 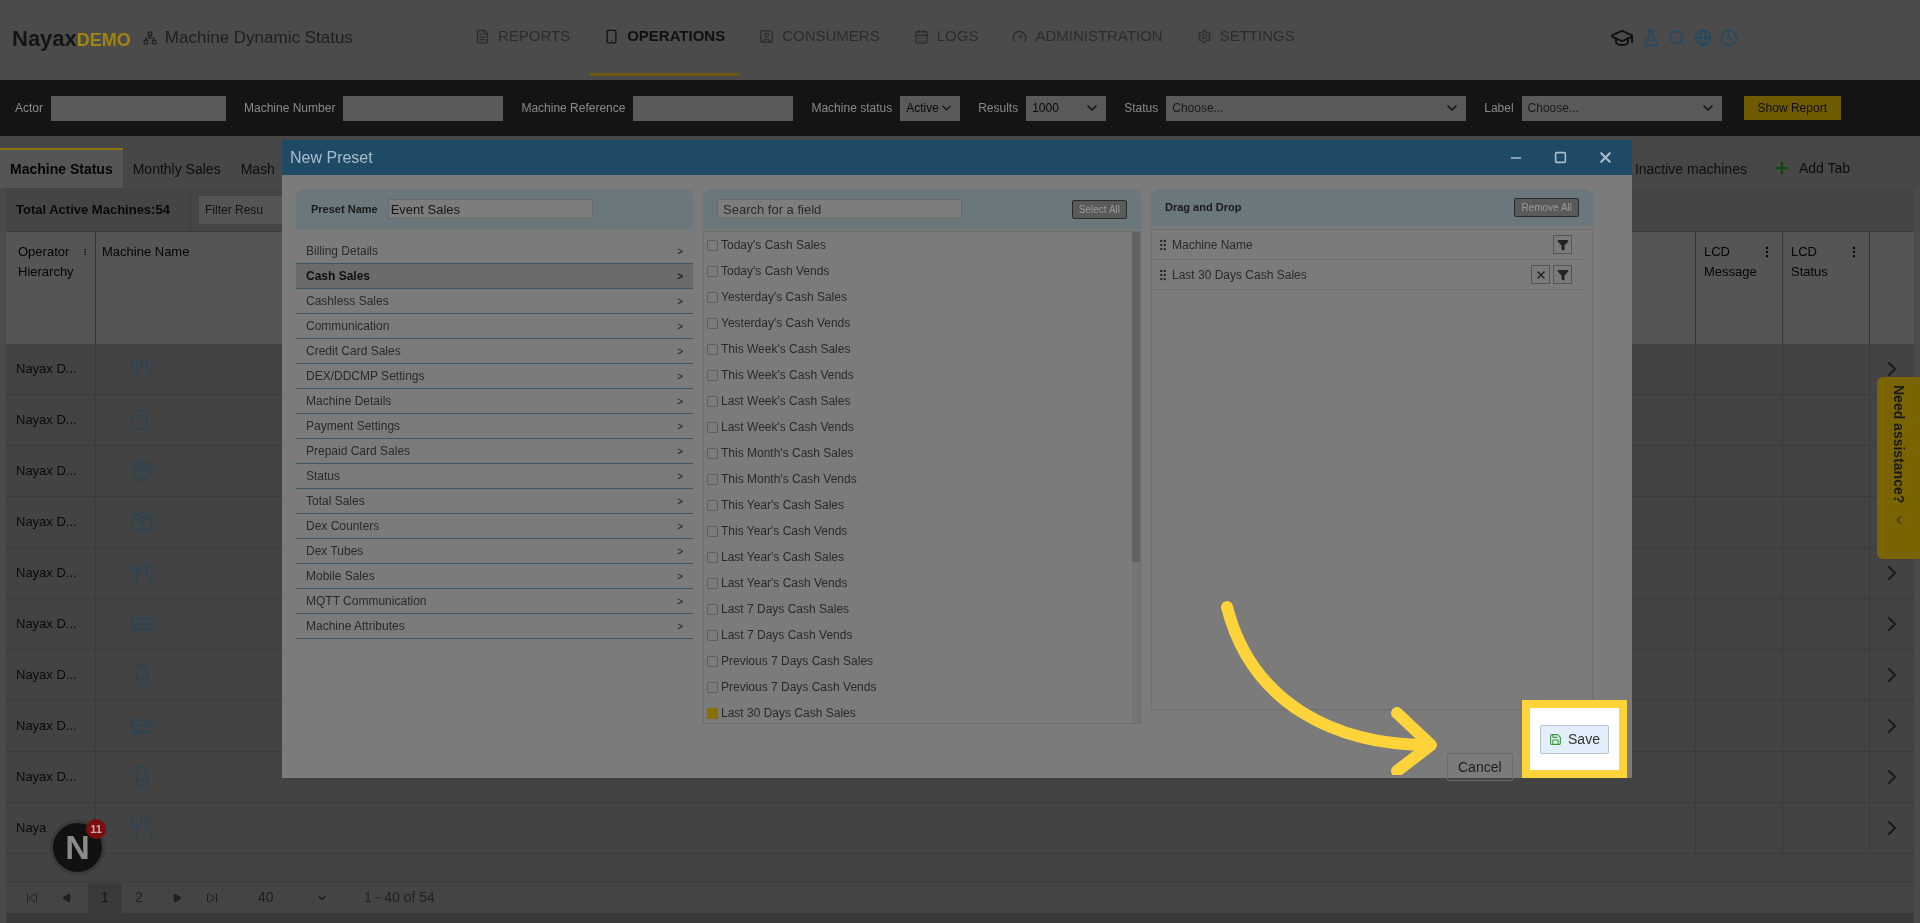 What do you see at coordinates (1574, 739) in the screenshot?
I see `save-button: Save` at bounding box center [1574, 739].